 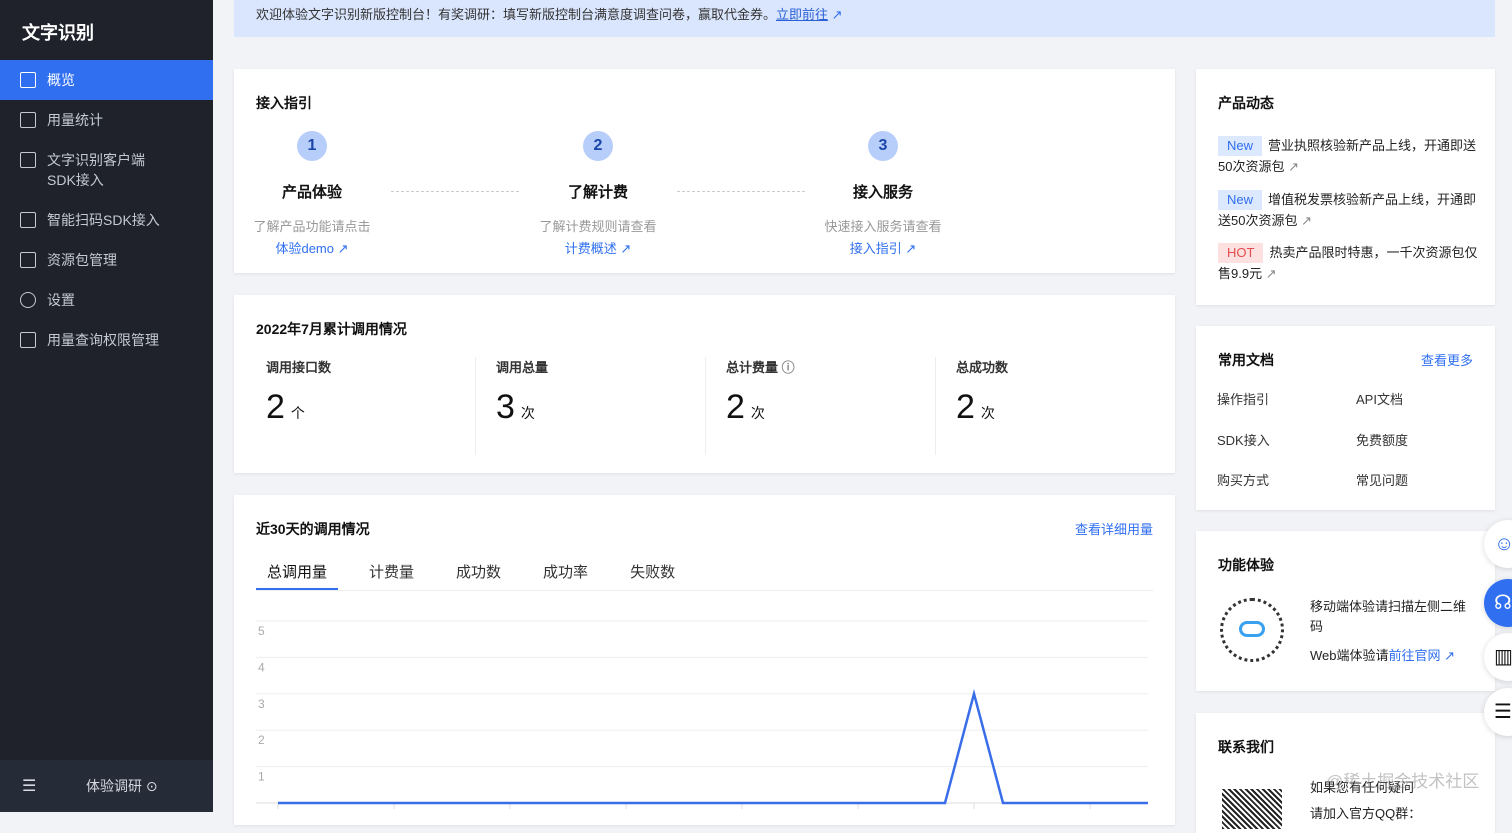 What do you see at coordinates (590, 406) in the screenshot?
I see `stat-item: 调用总量 3 次` at bounding box center [590, 406].